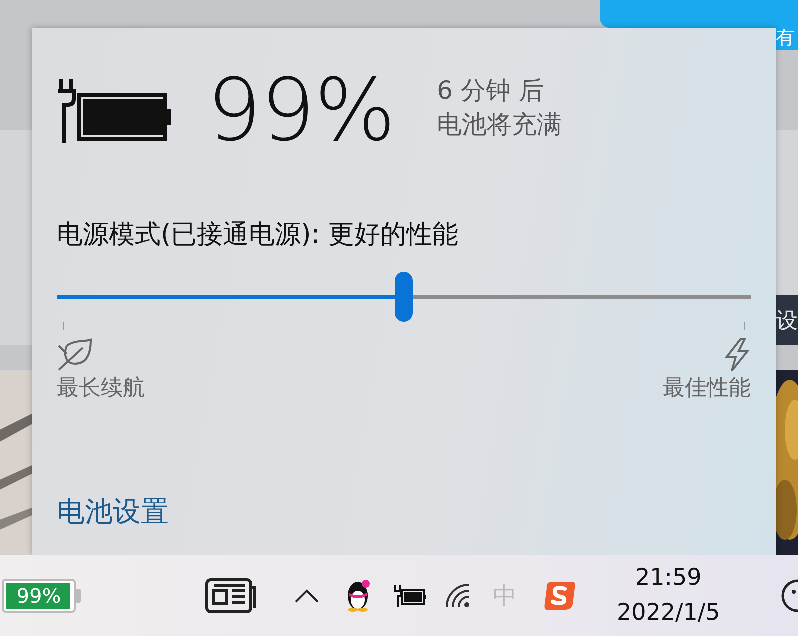 The image size is (798, 636). What do you see at coordinates (307, 595) in the screenshot?
I see `chevron-up-icon` at bounding box center [307, 595].